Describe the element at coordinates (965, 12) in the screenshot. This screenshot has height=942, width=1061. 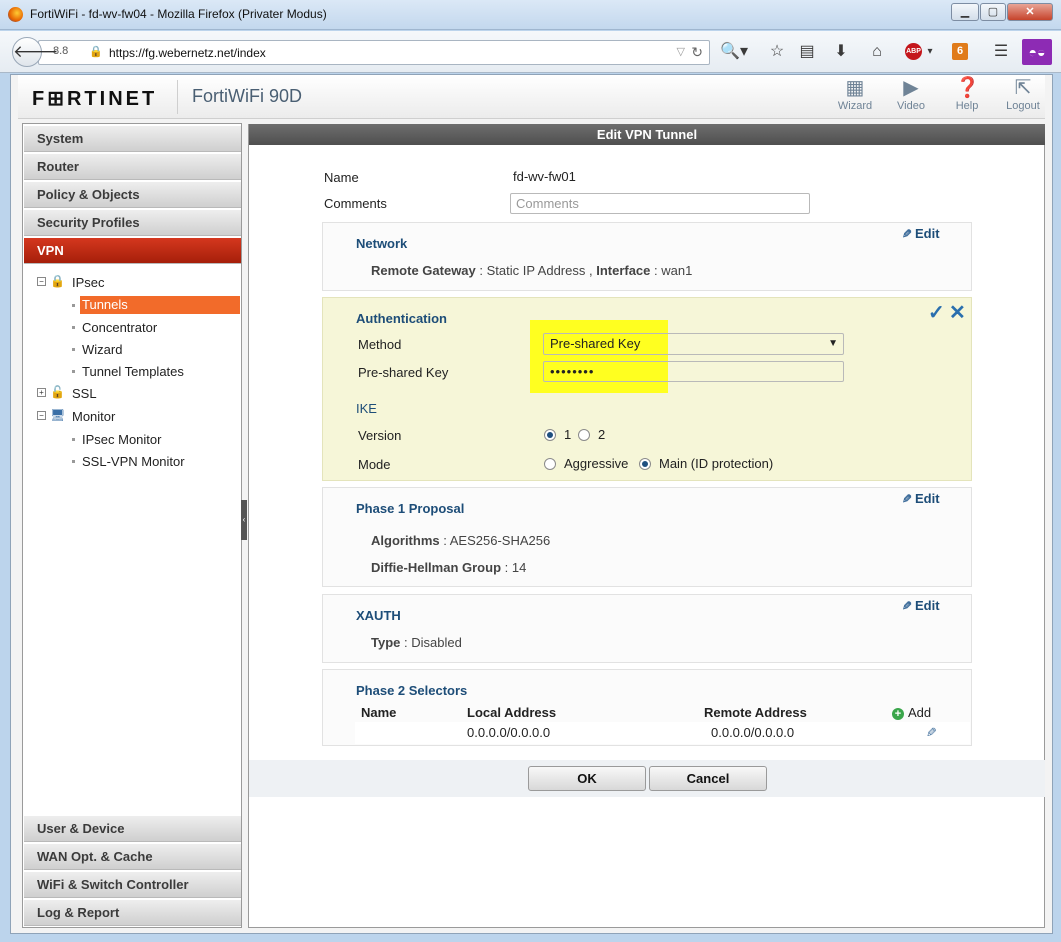
I see `minimize-button: ▁` at that location.